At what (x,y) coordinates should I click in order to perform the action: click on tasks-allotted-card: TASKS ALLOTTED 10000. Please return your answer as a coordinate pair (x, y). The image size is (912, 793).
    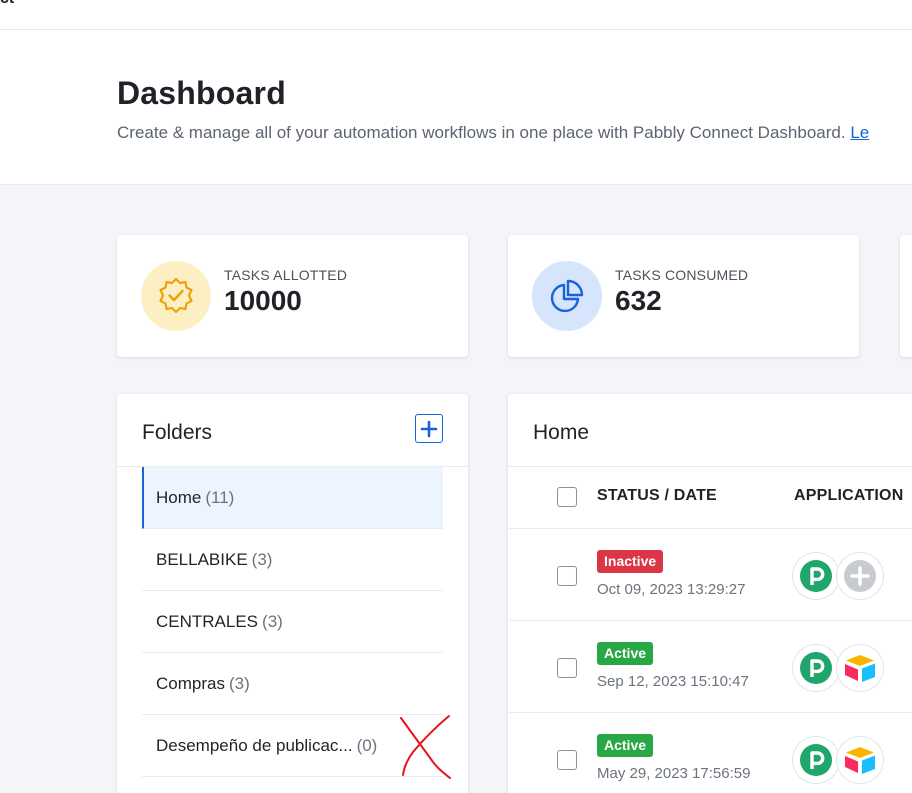
    Looking at the image, I should click on (292, 296).